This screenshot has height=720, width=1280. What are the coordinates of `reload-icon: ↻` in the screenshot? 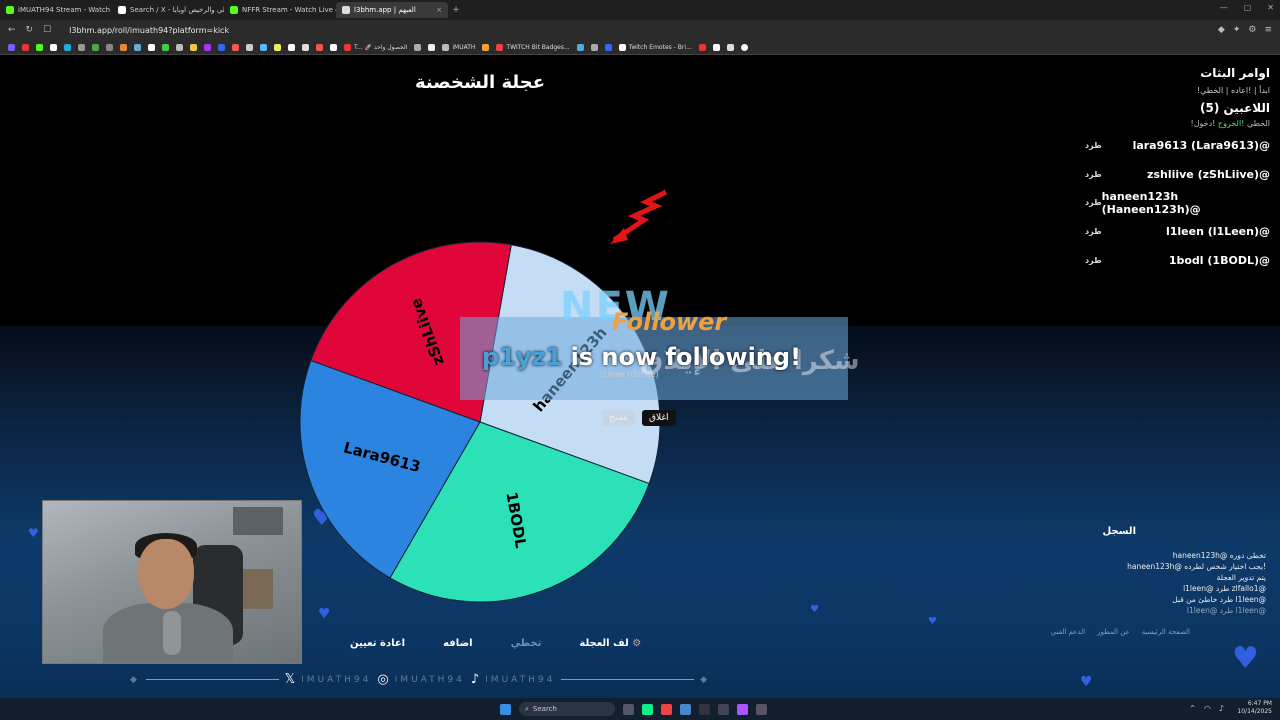 It's located at (30, 30).